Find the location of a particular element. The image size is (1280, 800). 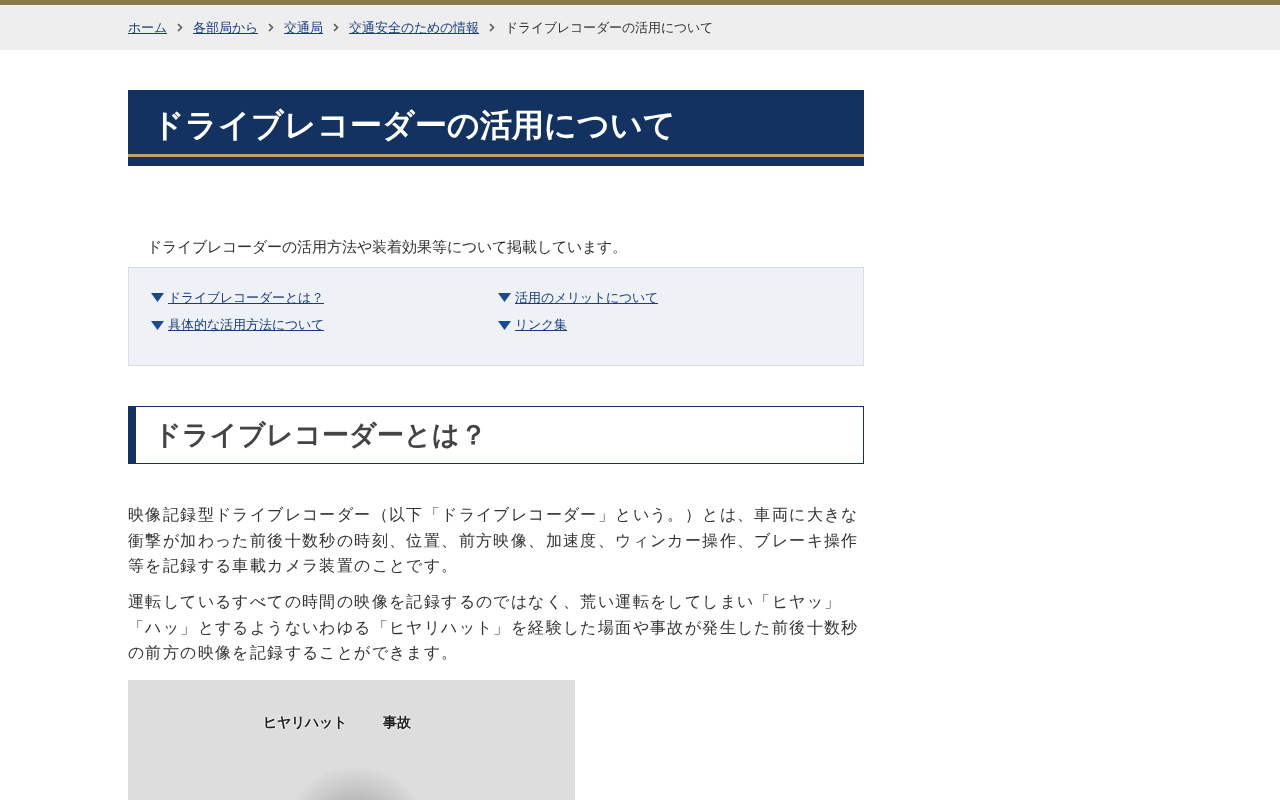

illustration-label: 事故 is located at coordinates (397, 722).